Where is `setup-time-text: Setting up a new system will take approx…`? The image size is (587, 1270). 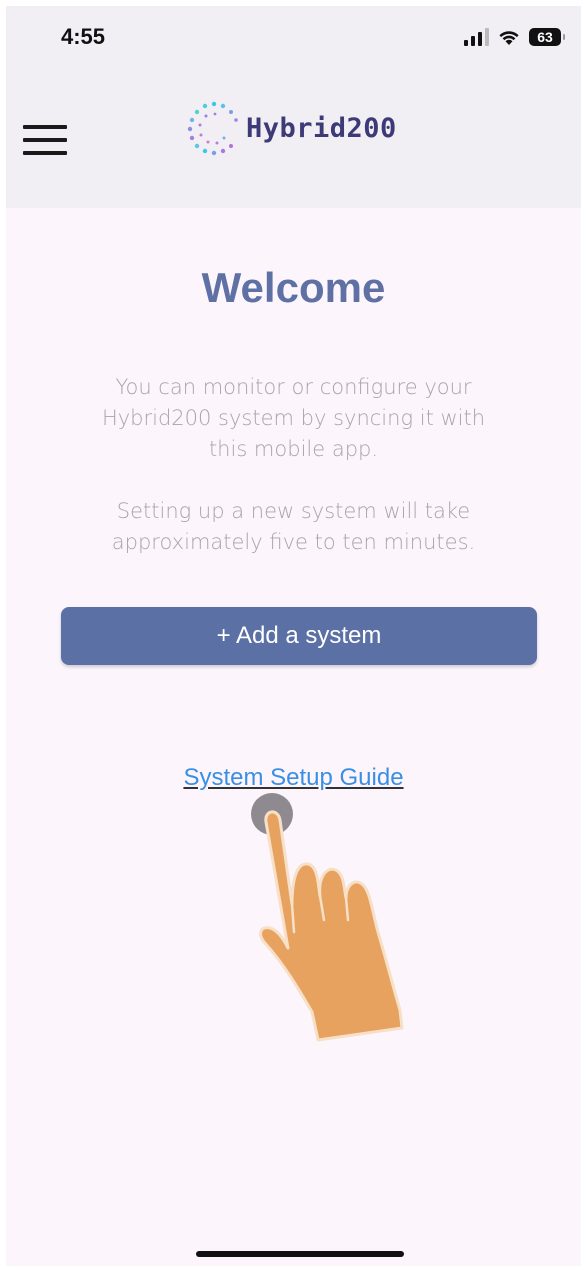
setup-time-text: Setting up a new system will take approx… is located at coordinates (293, 526).